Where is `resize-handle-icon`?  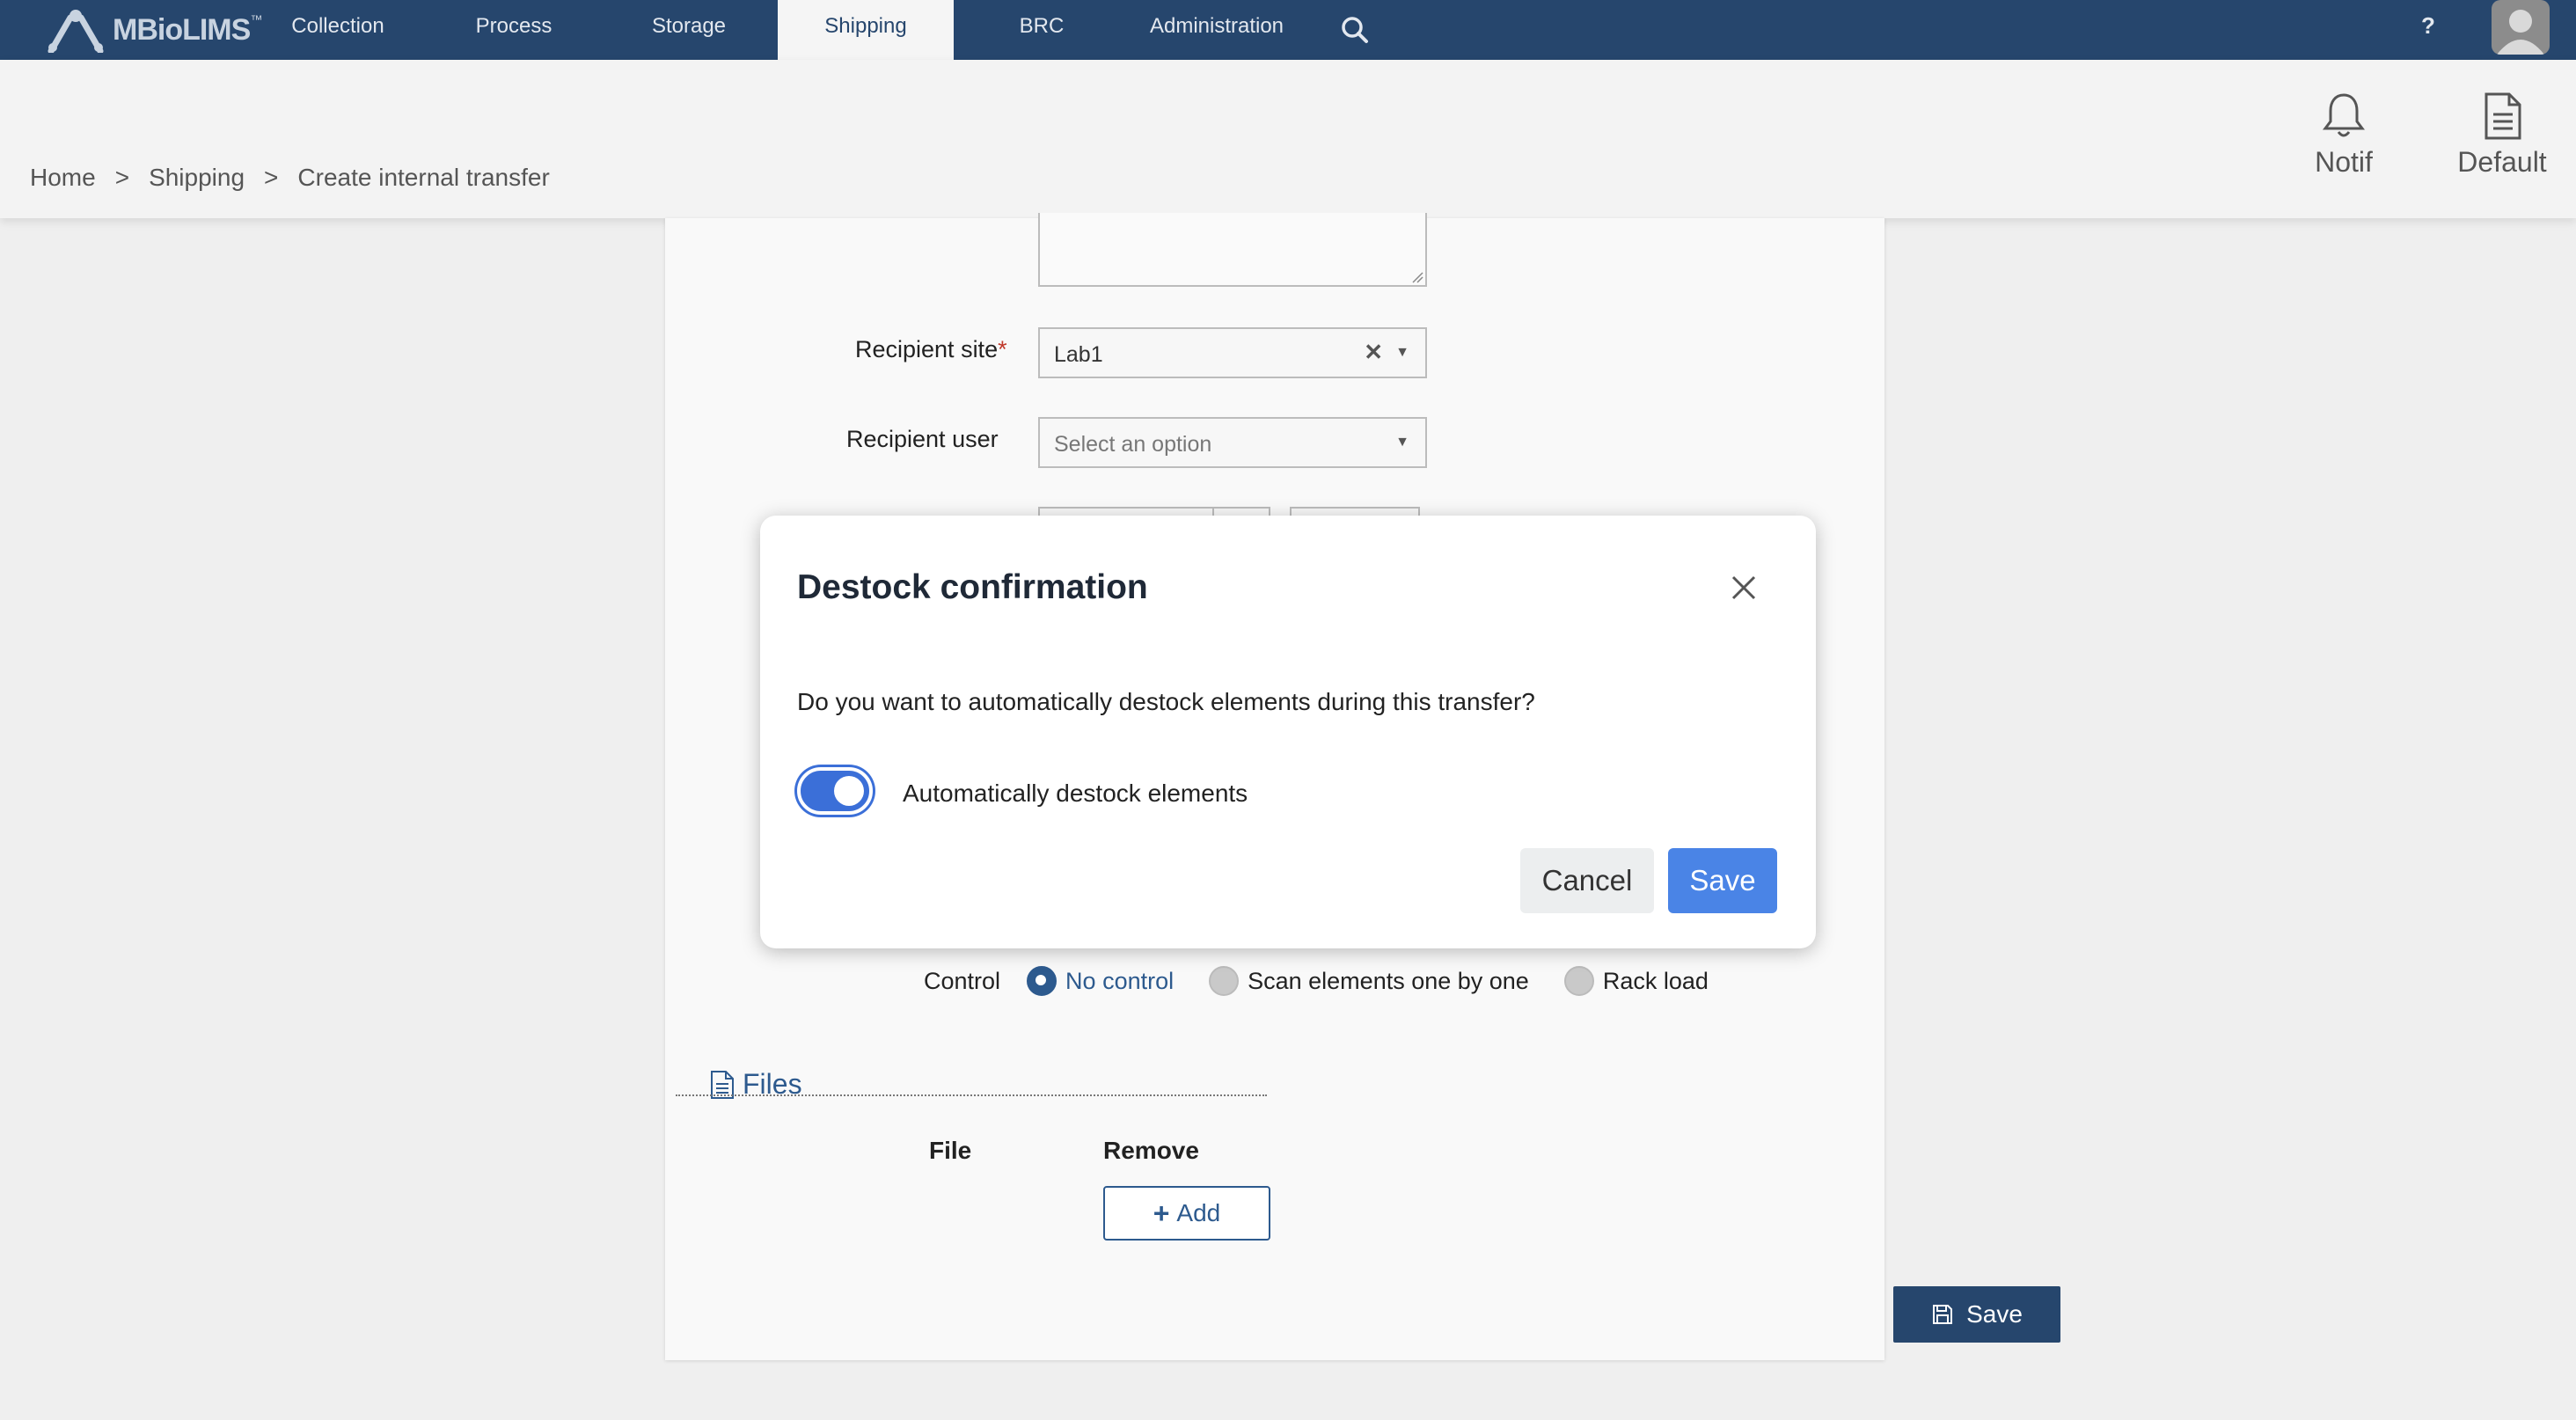
resize-handle-icon is located at coordinates (1417, 277).